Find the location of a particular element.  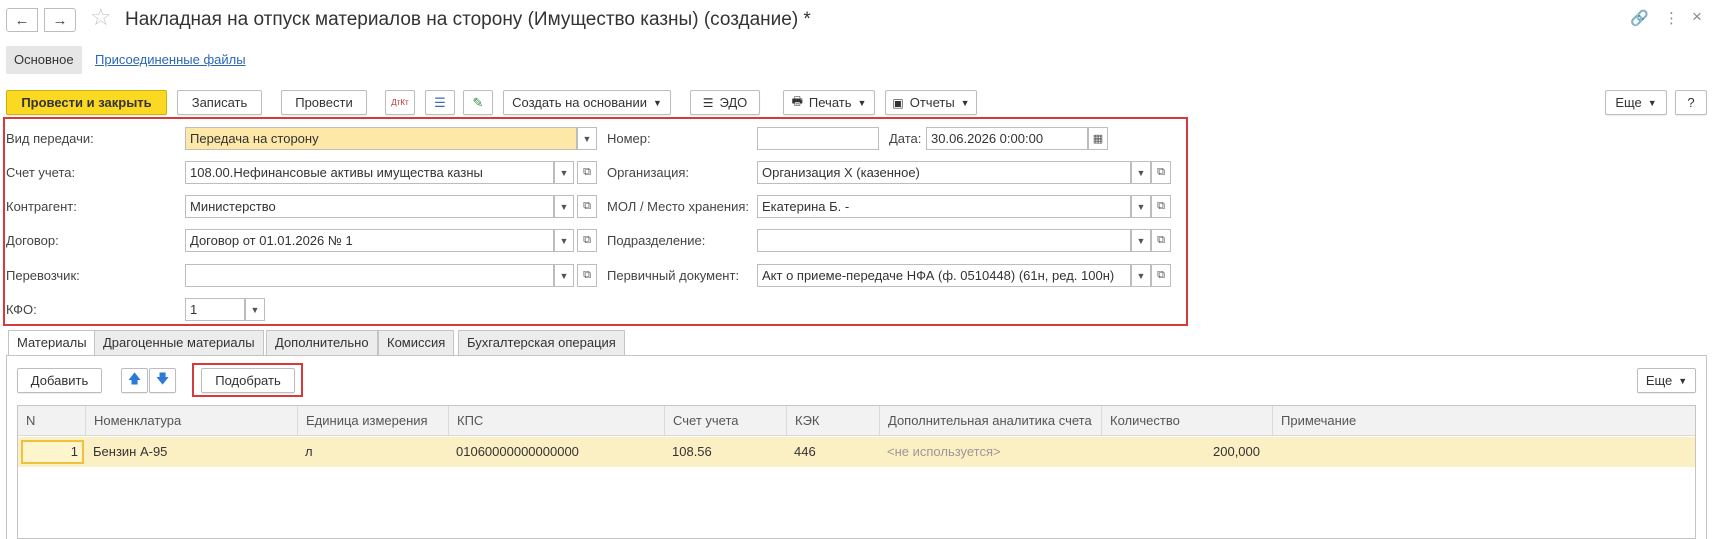

row-number-cell: 1 is located at coordinates (52, 452).